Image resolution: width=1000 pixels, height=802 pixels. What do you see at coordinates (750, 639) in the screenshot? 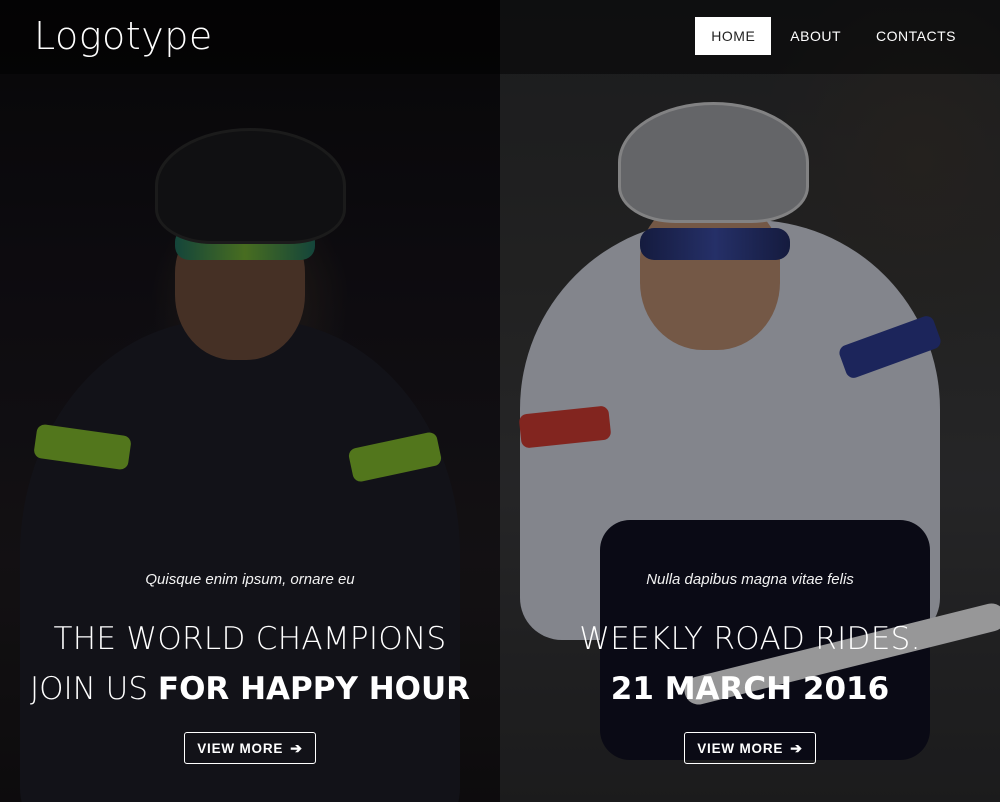
I see `slide-heading-line1: WEEKLY ROAD RIDES.` at bounding box center [750, 639].